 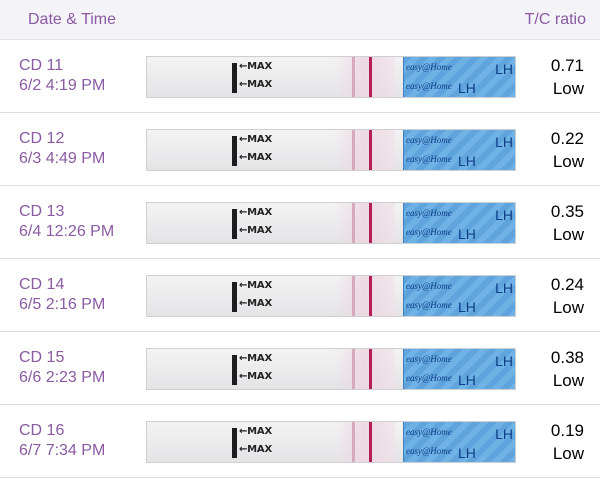 What do you see at coordinates (42, 138) in the screenshot?
I see `cycle-day-label: CD 12` at bounding box center [42, 138].